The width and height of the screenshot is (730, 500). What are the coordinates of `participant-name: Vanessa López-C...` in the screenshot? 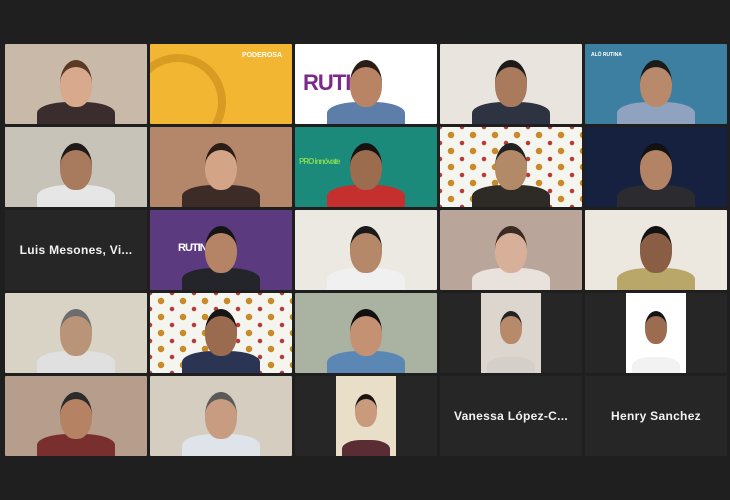 It's located at (511, 416).